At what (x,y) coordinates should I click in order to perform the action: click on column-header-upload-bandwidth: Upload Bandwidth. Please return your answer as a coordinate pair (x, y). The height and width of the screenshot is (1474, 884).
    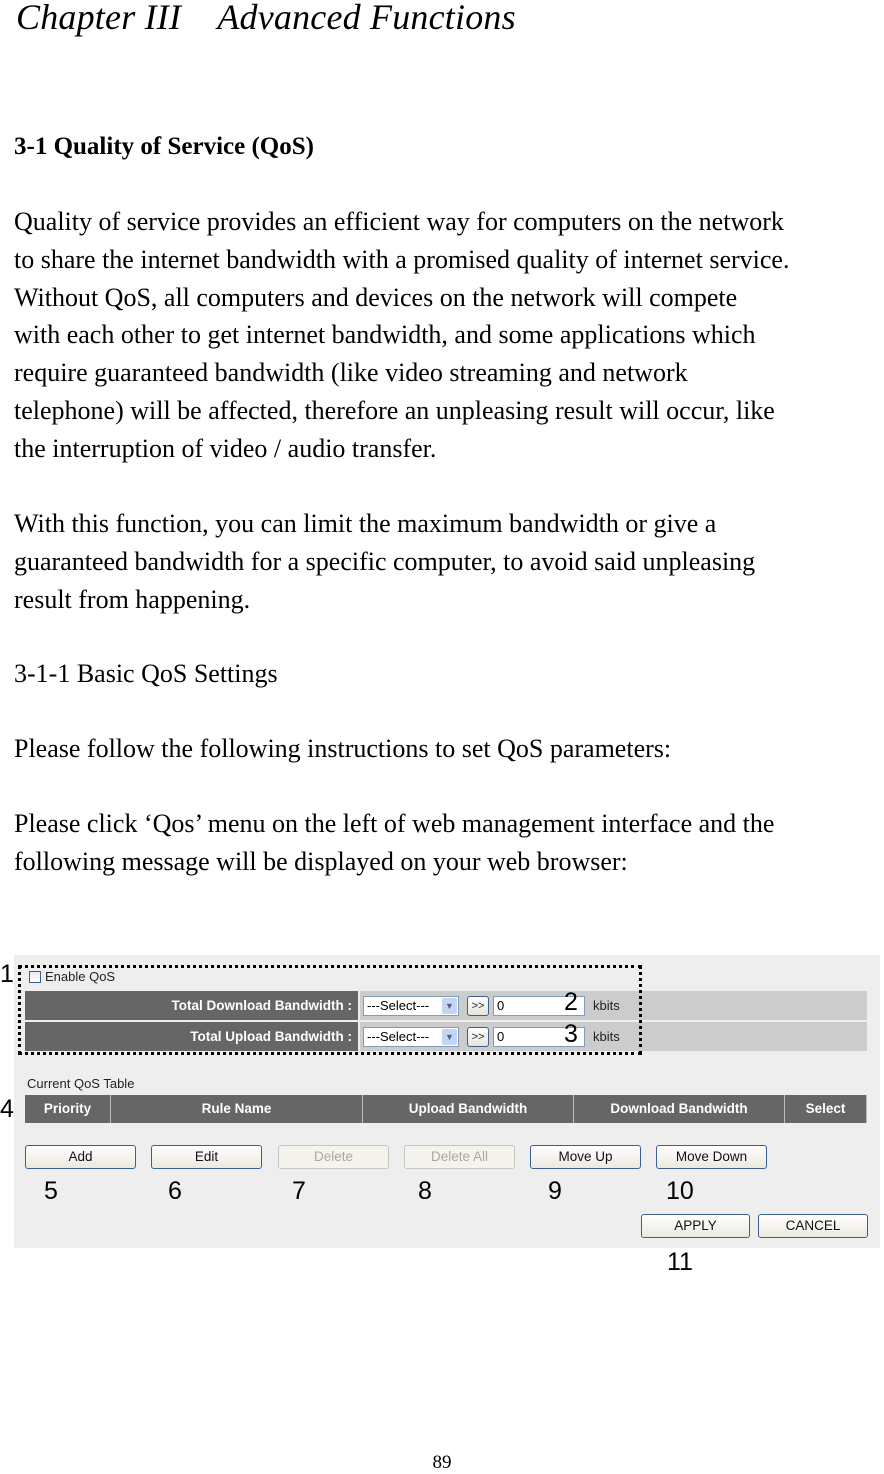
    Looking at the image, I should click on (468, 1109).